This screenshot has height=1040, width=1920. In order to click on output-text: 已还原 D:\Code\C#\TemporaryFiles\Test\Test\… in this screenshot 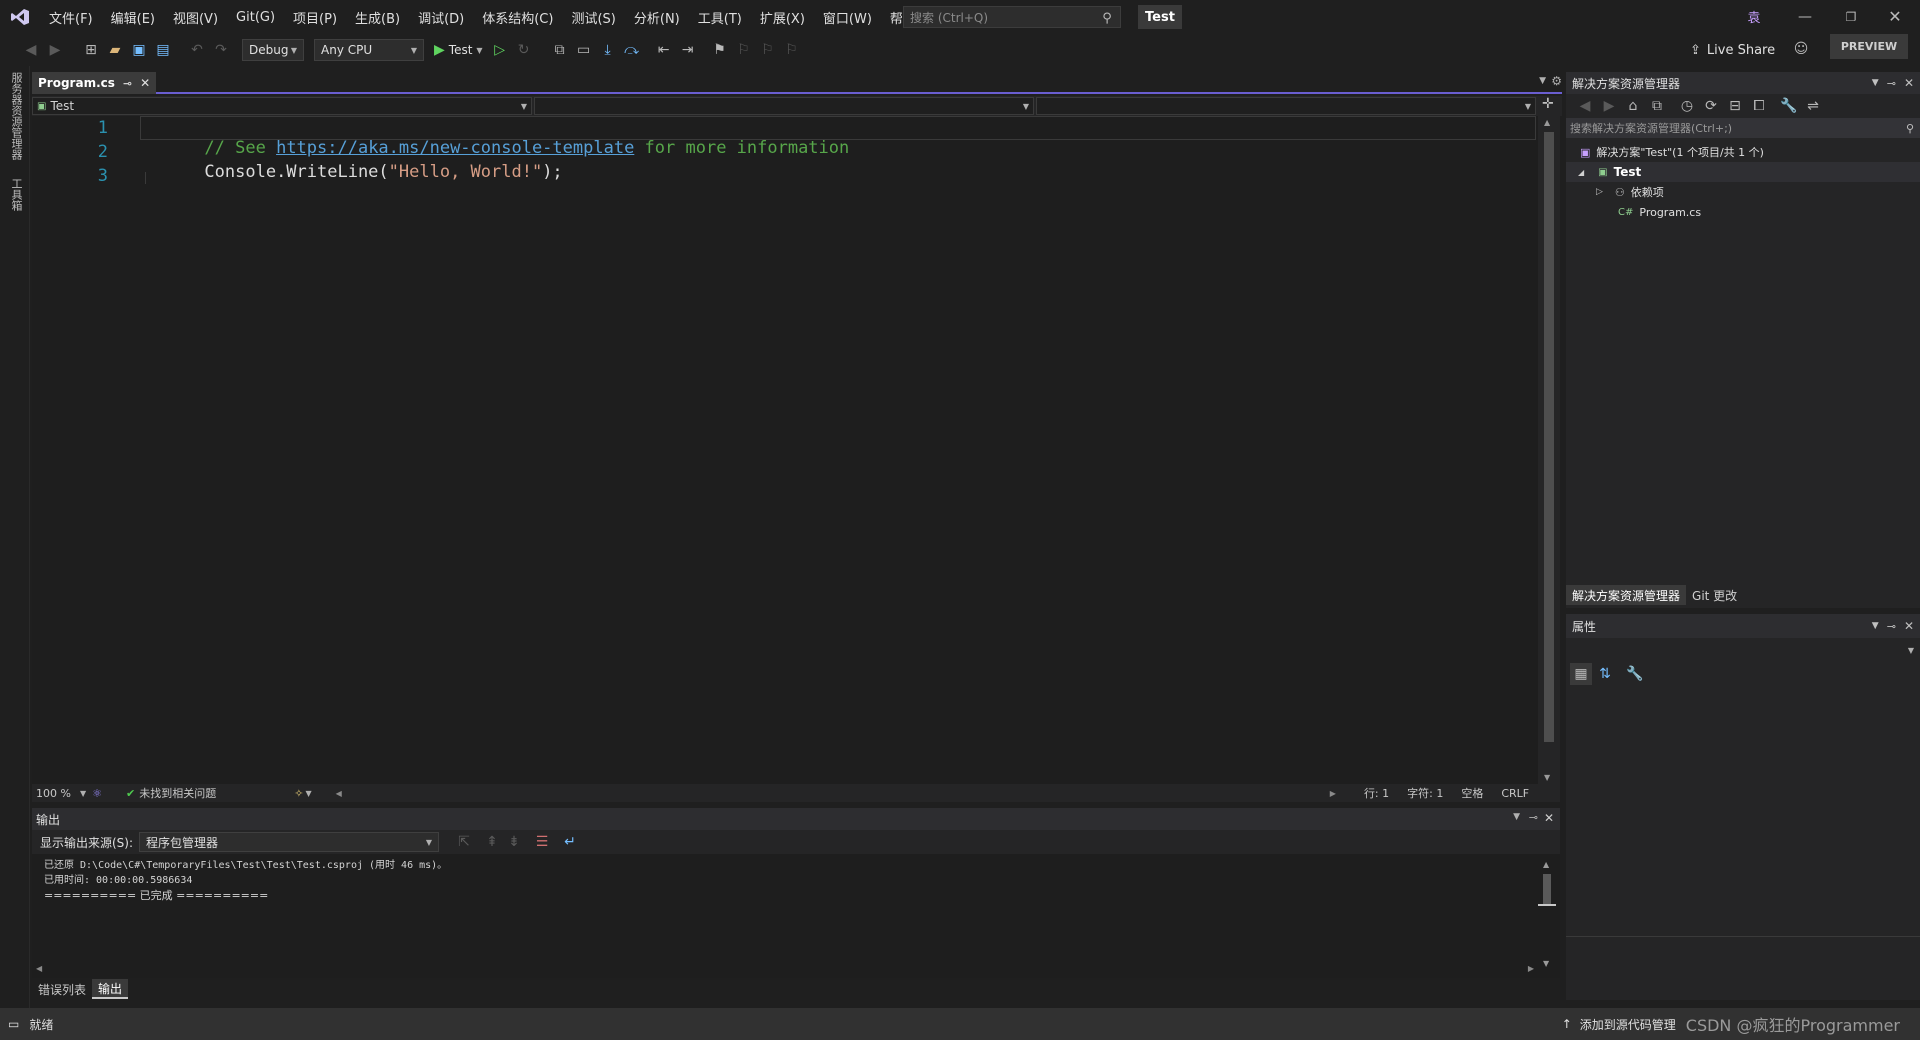, I will do `click(245, 880)`.